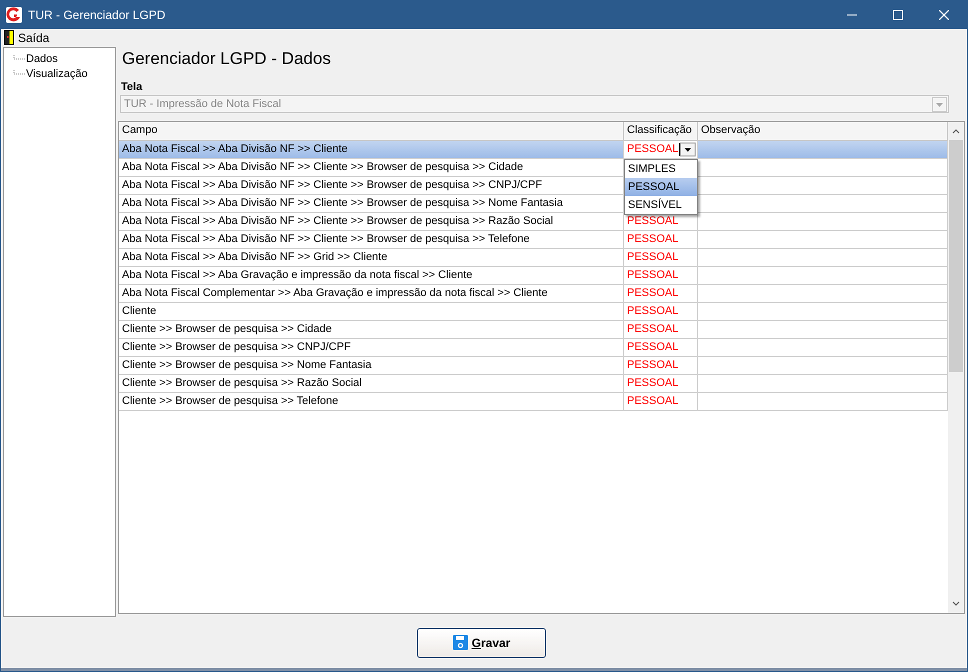  Describe the element at coordinates (371, 275) in the screenshot. I see `table-cell: Aba Nota Fiscal >> Aba Gravação e impressão da nota fiscal >> Cliente` at that location.